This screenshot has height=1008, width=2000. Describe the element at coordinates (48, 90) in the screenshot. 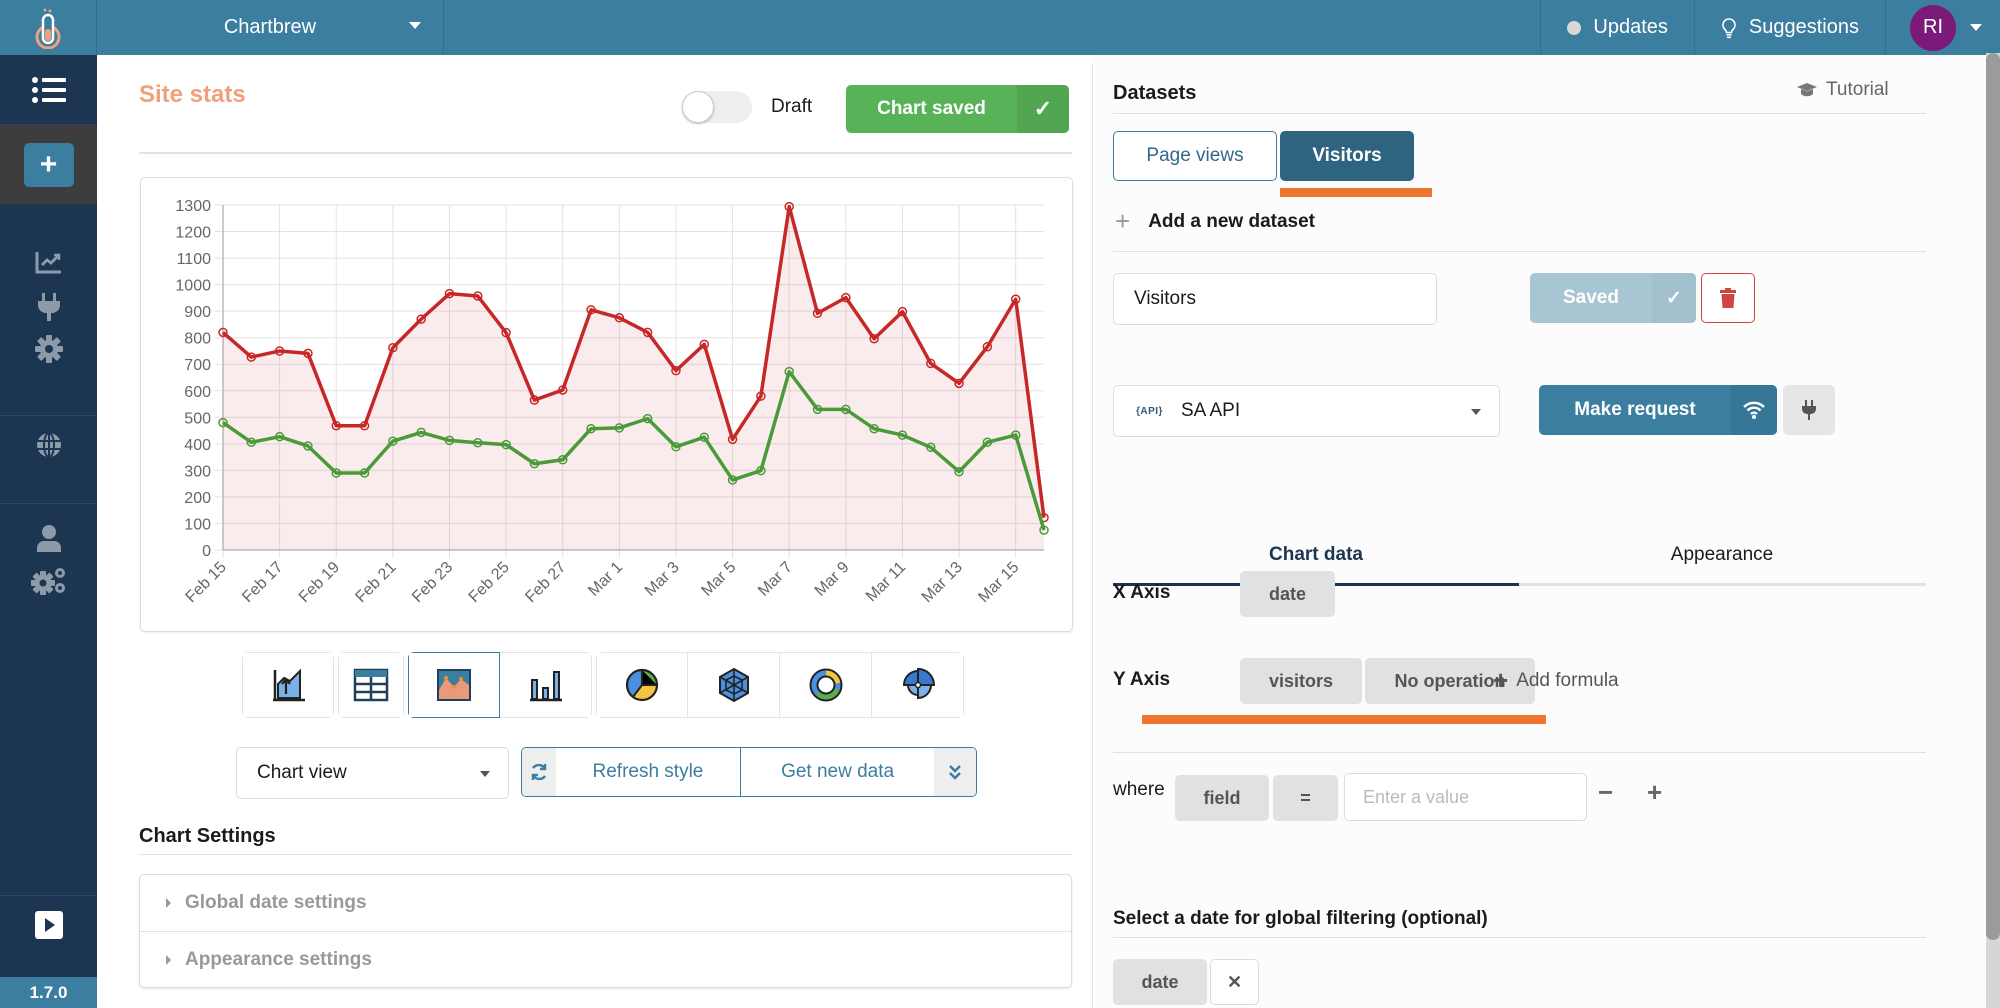

I see `sidebar-menu-toggle` at that location.